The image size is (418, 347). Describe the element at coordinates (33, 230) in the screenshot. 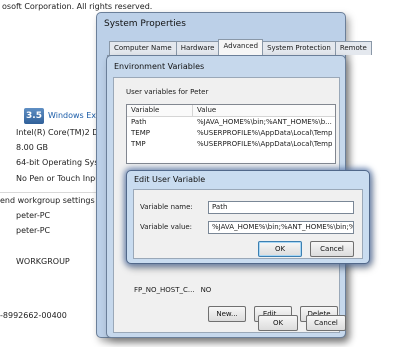

I see `full-computer-name-value: peter-PC` at that location.